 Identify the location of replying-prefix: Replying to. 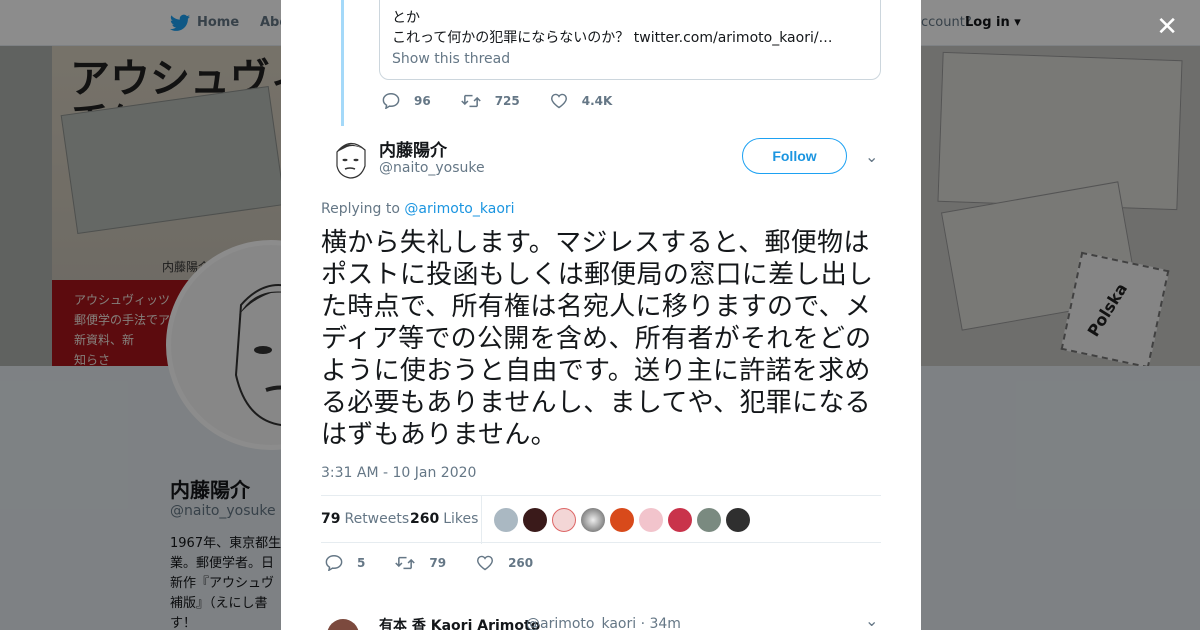
(363, 209).